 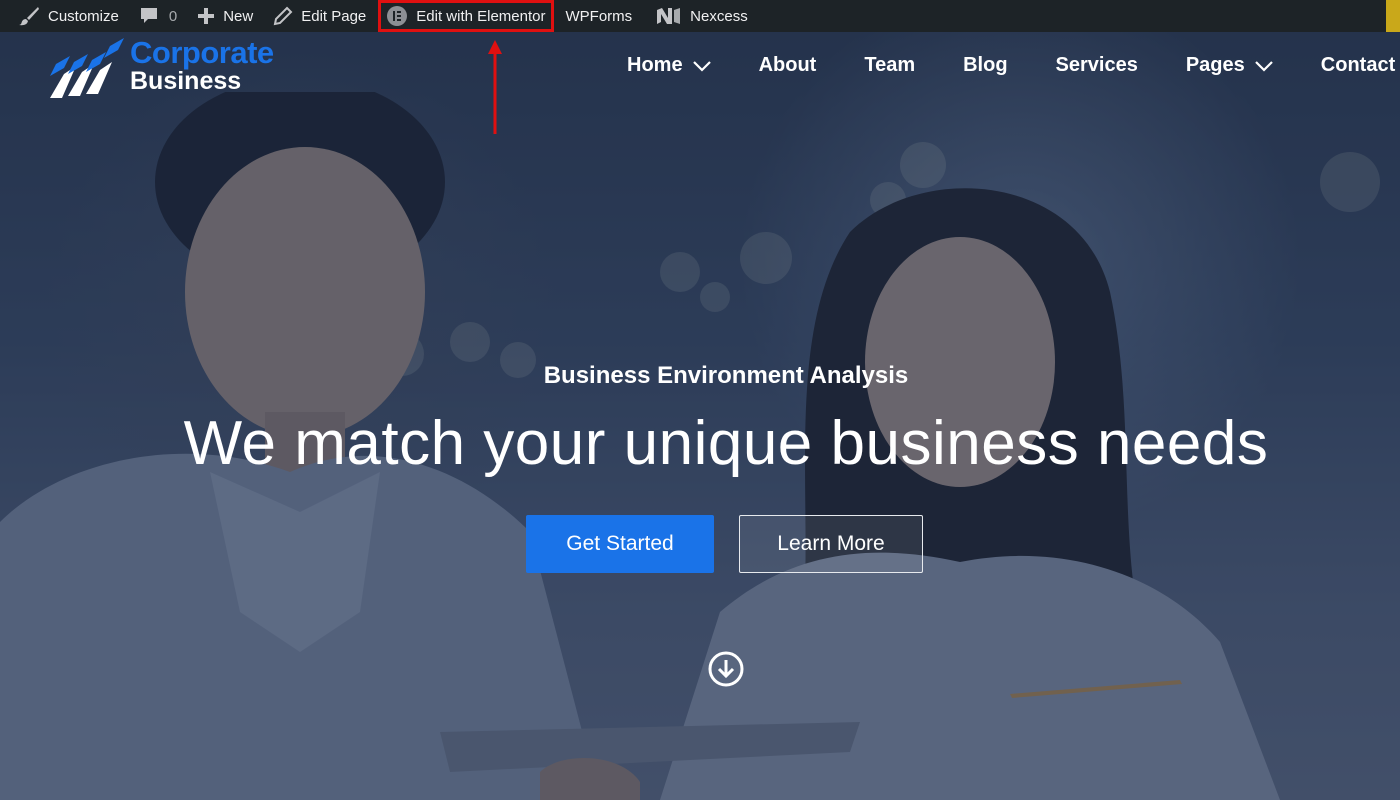 I want to click on wpforms-label: WPForms, so click(x=599, y=16).